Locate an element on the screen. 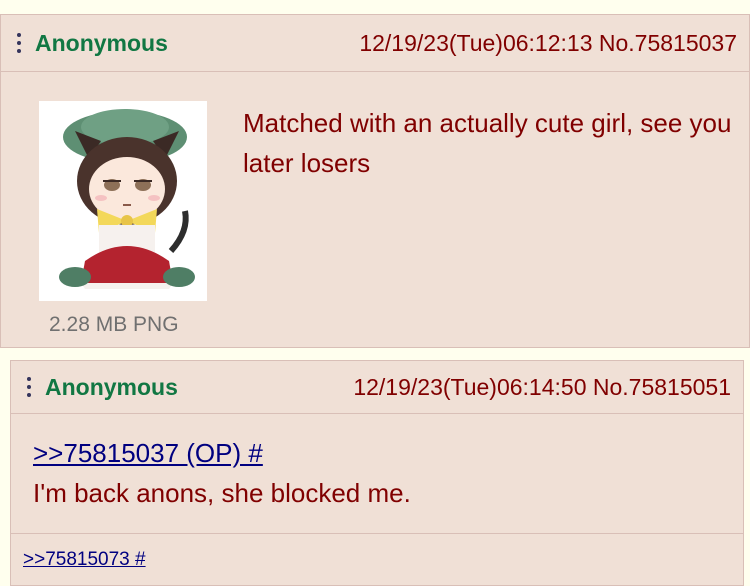  post-meta: 12/19/23(Tue)06:12:13 No.75815037 is located at coordinates (548, 43).